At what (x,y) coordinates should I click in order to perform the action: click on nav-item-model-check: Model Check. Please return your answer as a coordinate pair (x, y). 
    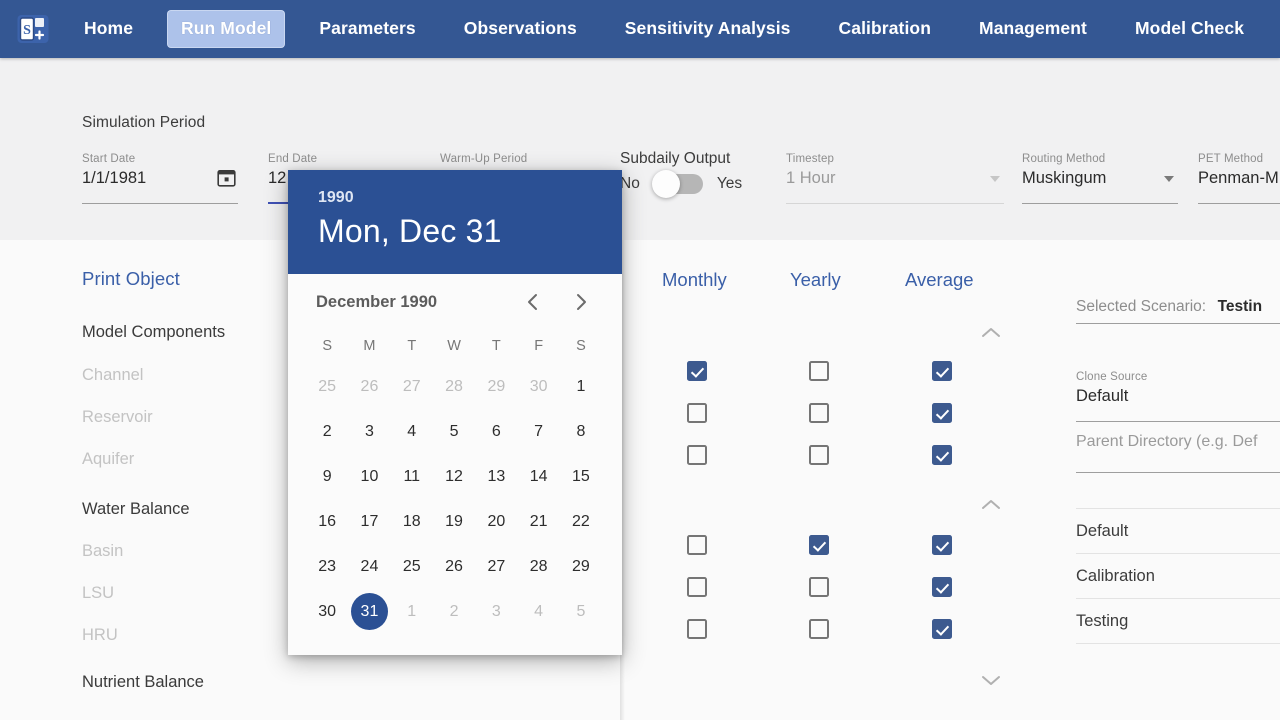
    Looking at the image, I should click on (1189, 28).